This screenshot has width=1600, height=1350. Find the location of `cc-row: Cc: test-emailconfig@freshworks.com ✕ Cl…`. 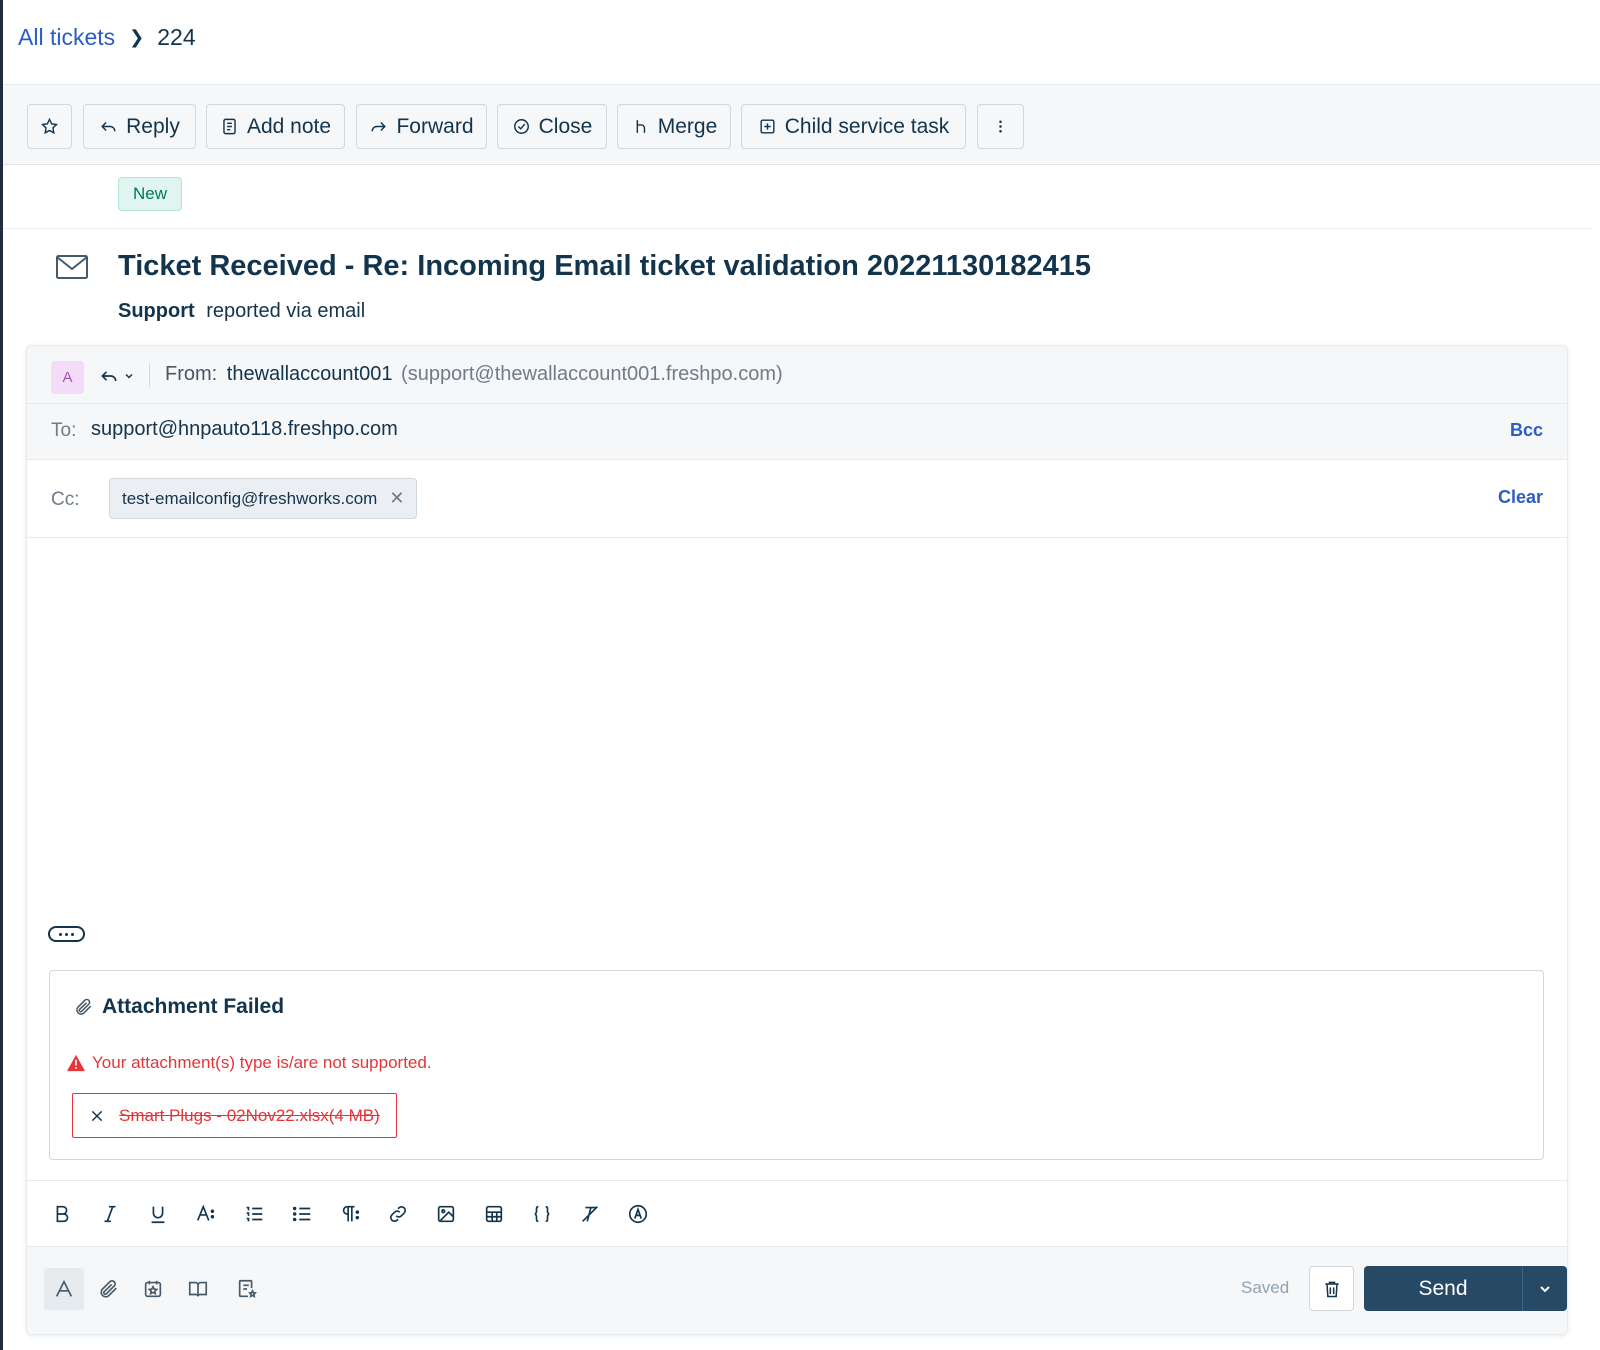

cc-row: Cc: test-emailconfig@freshworks.com ✕ Cl… is located at coordinates (797, 499).